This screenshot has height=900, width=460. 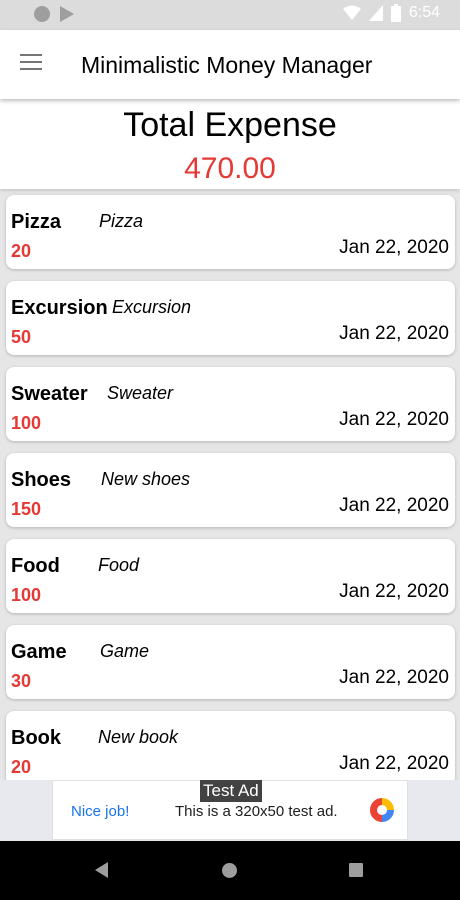 What do you see at coordinates (125, 651) in the screenshot?
I see `expense-note: Game` at bounding box center [125, 651].